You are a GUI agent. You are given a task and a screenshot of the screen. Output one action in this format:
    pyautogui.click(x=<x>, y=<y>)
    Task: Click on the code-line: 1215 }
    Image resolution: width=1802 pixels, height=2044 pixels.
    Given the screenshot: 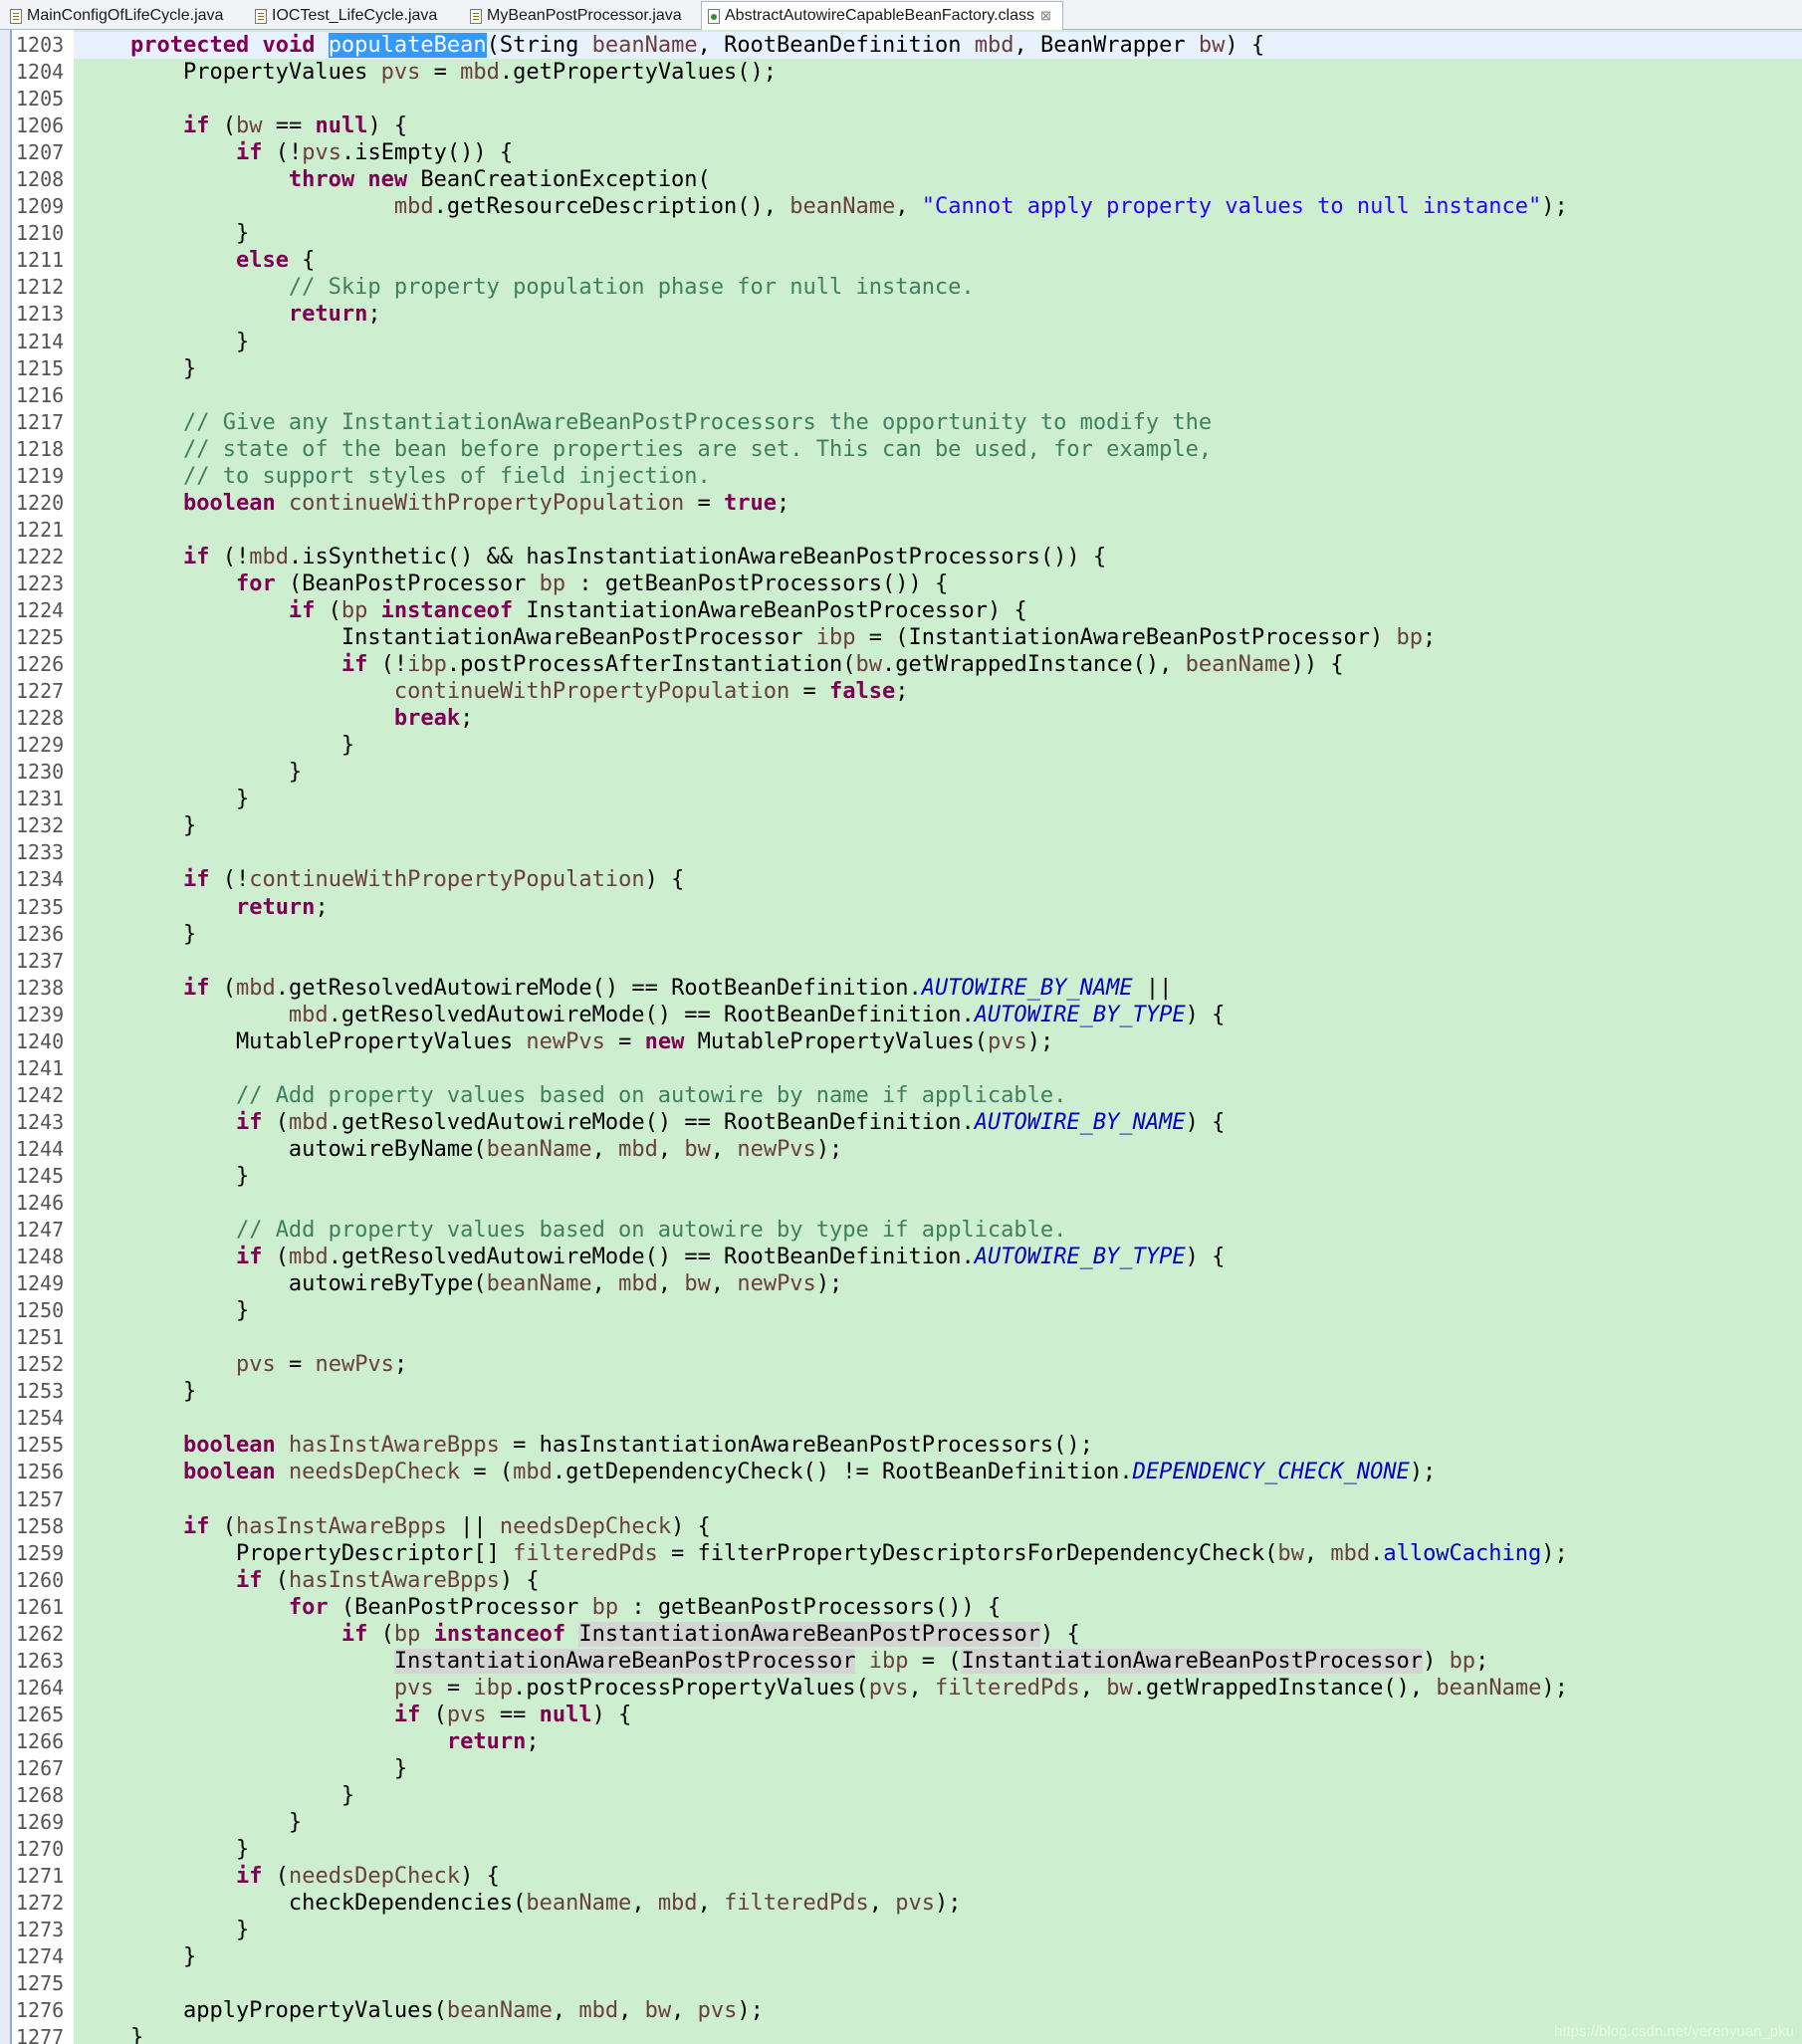 What is the action you would take?
    pyautogui.click(x=907, y=368)
    